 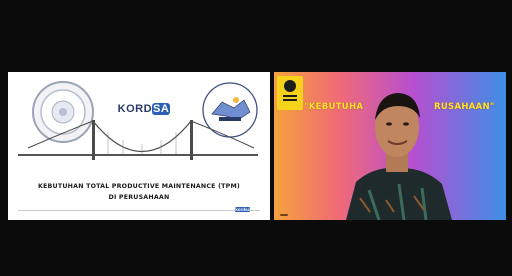 What do you see at coordinates (242, 209) in the screenshot?
I see `footer-logo: kordsa` at bounding box center [242, 209].